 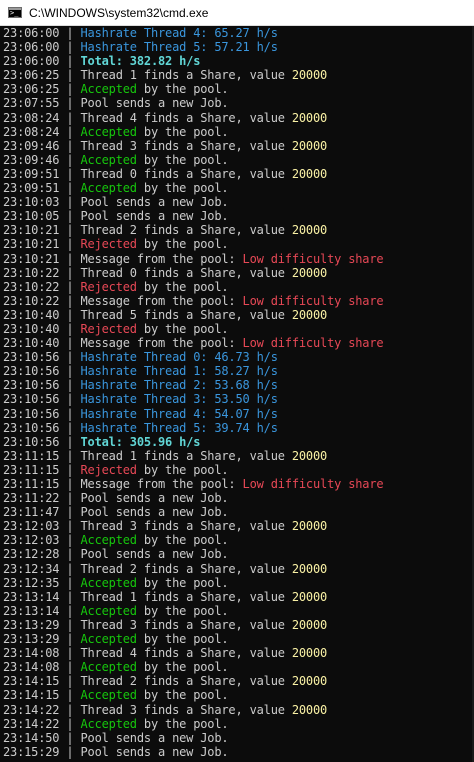 I want to click on console-line: 23:13:29 | Accepted by the pool., so click(x=238, y=639).